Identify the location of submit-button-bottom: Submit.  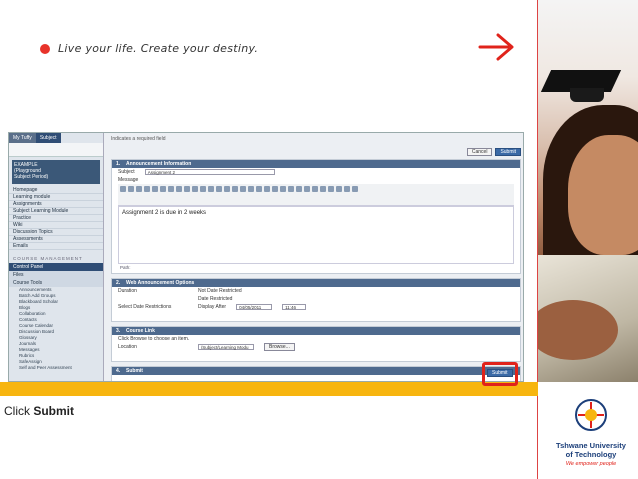
(500, 373).